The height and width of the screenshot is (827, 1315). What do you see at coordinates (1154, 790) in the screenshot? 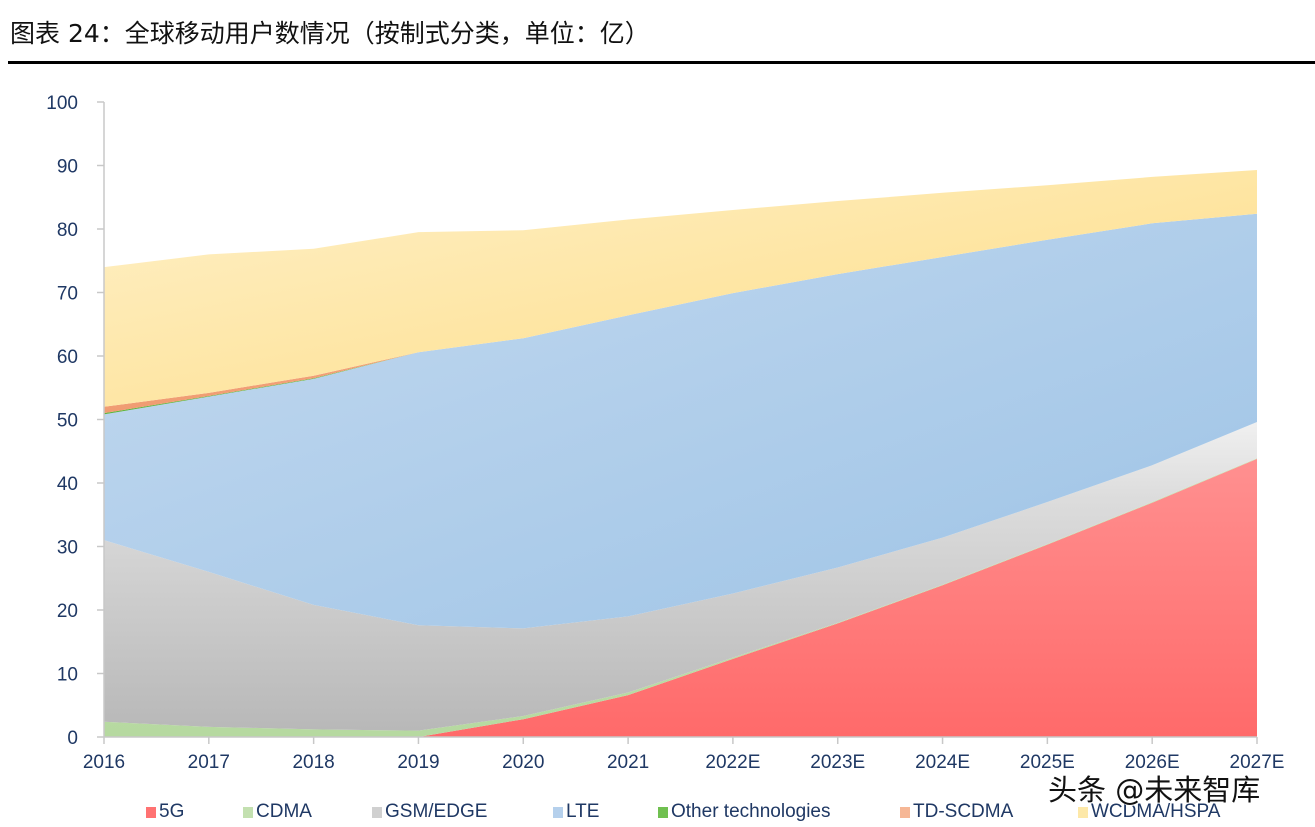
I see `watermark: 头条 @未来智库` at bounding box center [1154, 790].